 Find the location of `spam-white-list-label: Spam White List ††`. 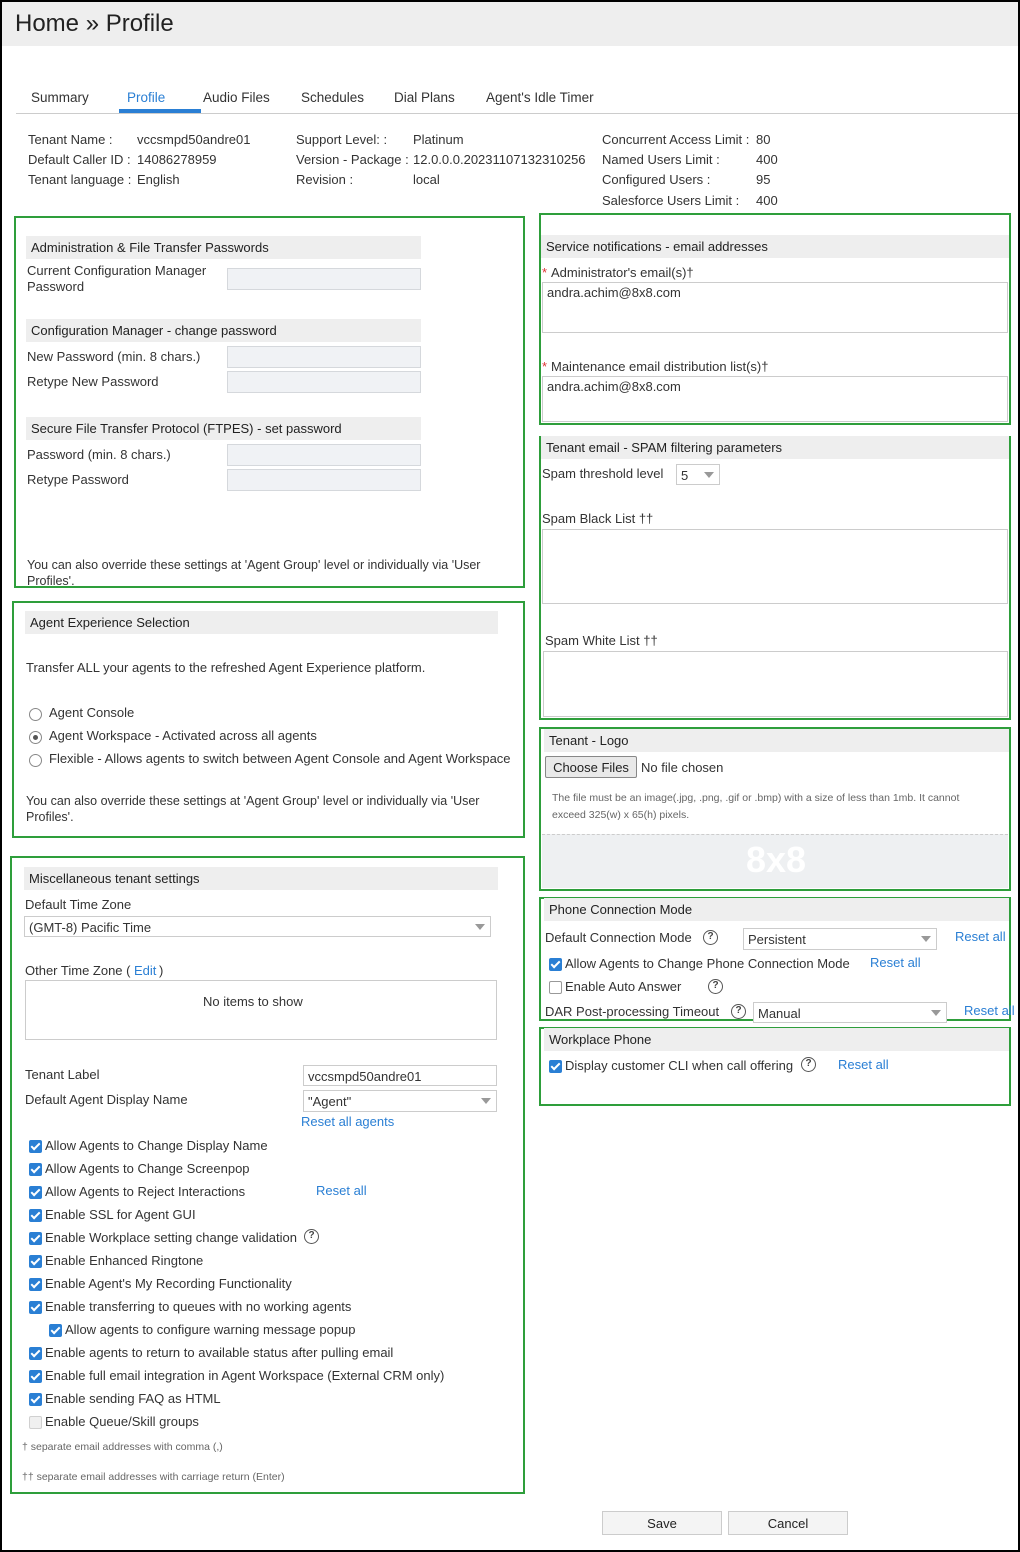

spam-white-list-label: Spam White List †† is located at coordinates (601, 640).